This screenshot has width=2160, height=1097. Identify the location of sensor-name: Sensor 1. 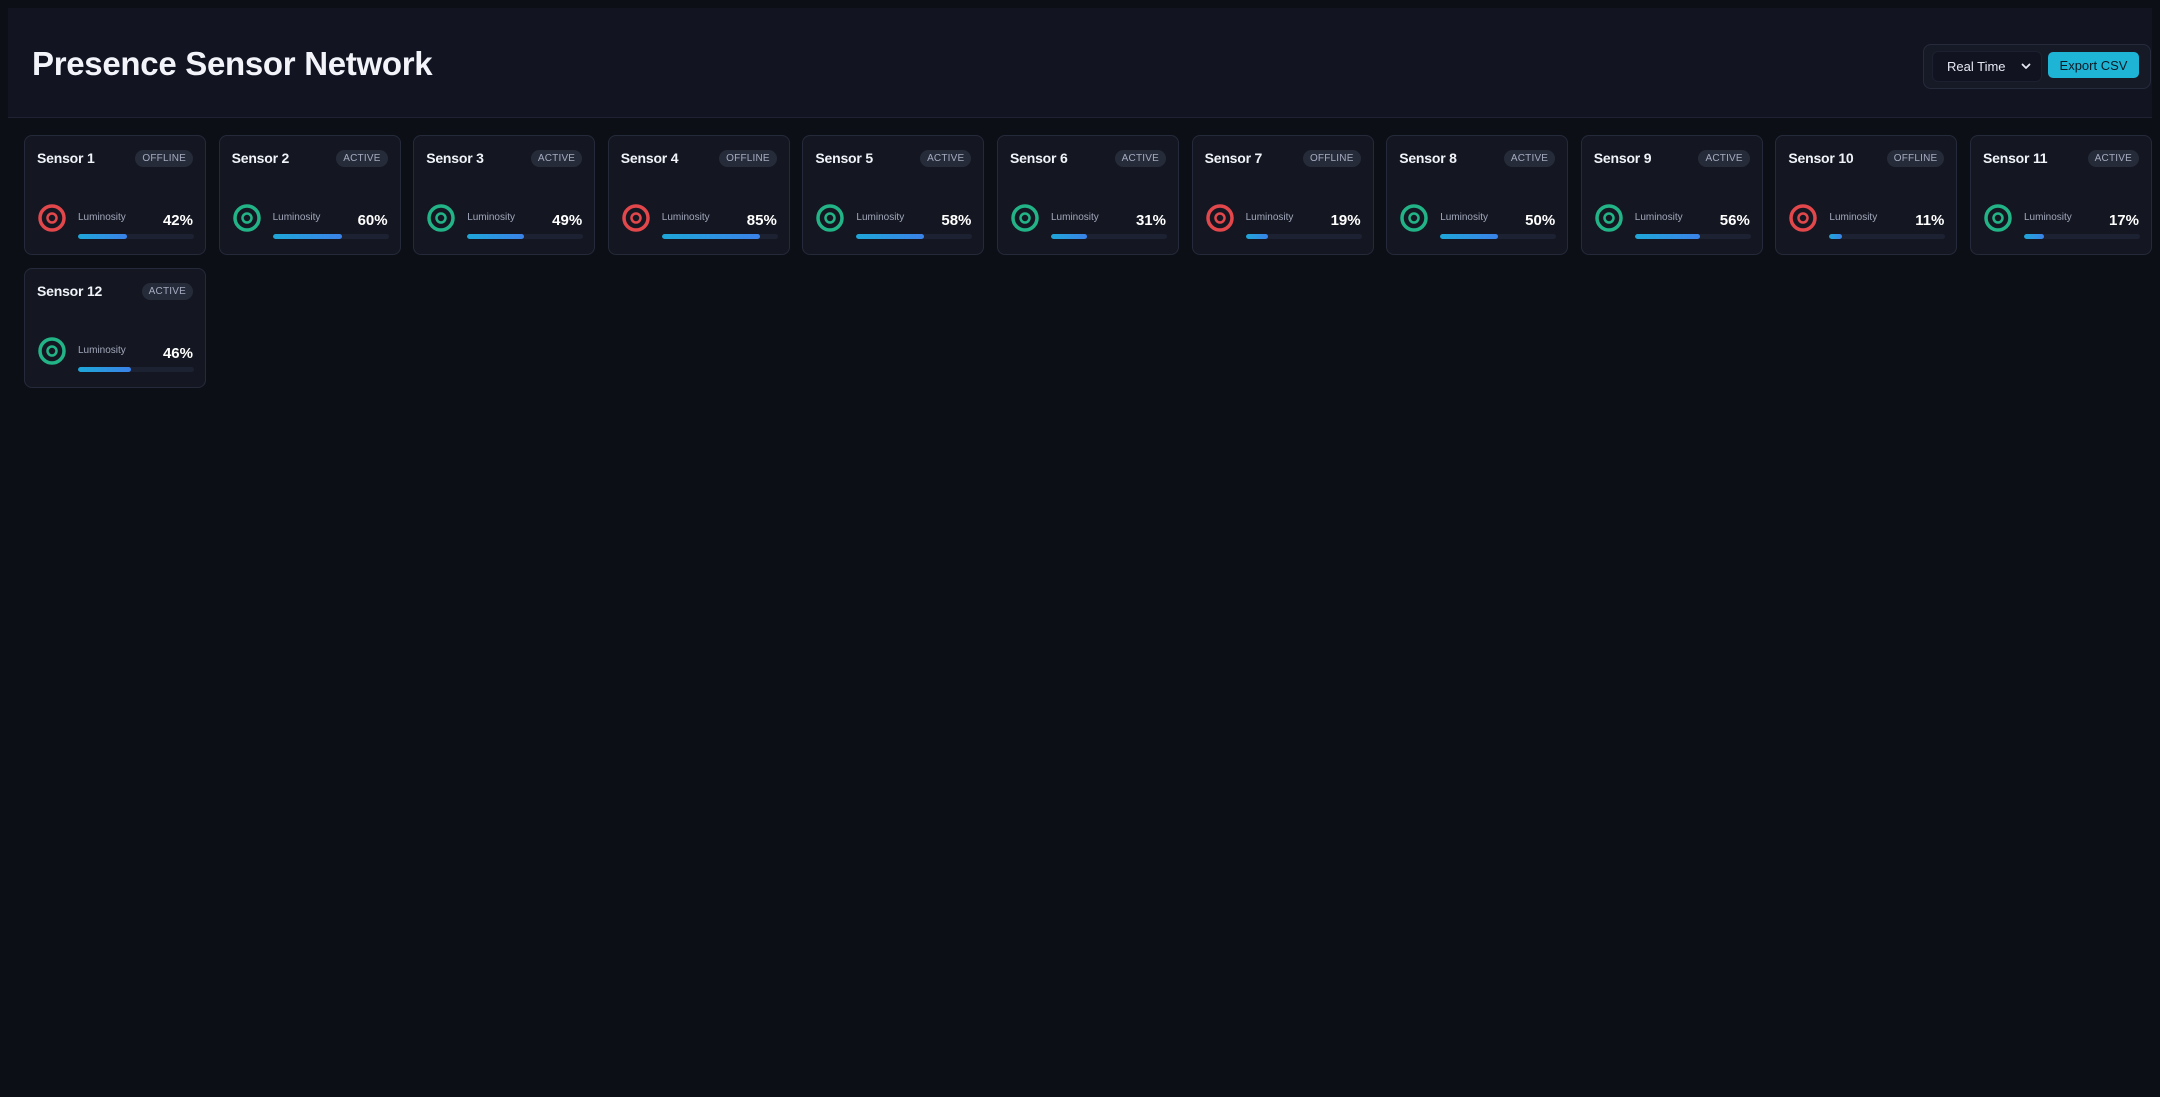
(66, 158).